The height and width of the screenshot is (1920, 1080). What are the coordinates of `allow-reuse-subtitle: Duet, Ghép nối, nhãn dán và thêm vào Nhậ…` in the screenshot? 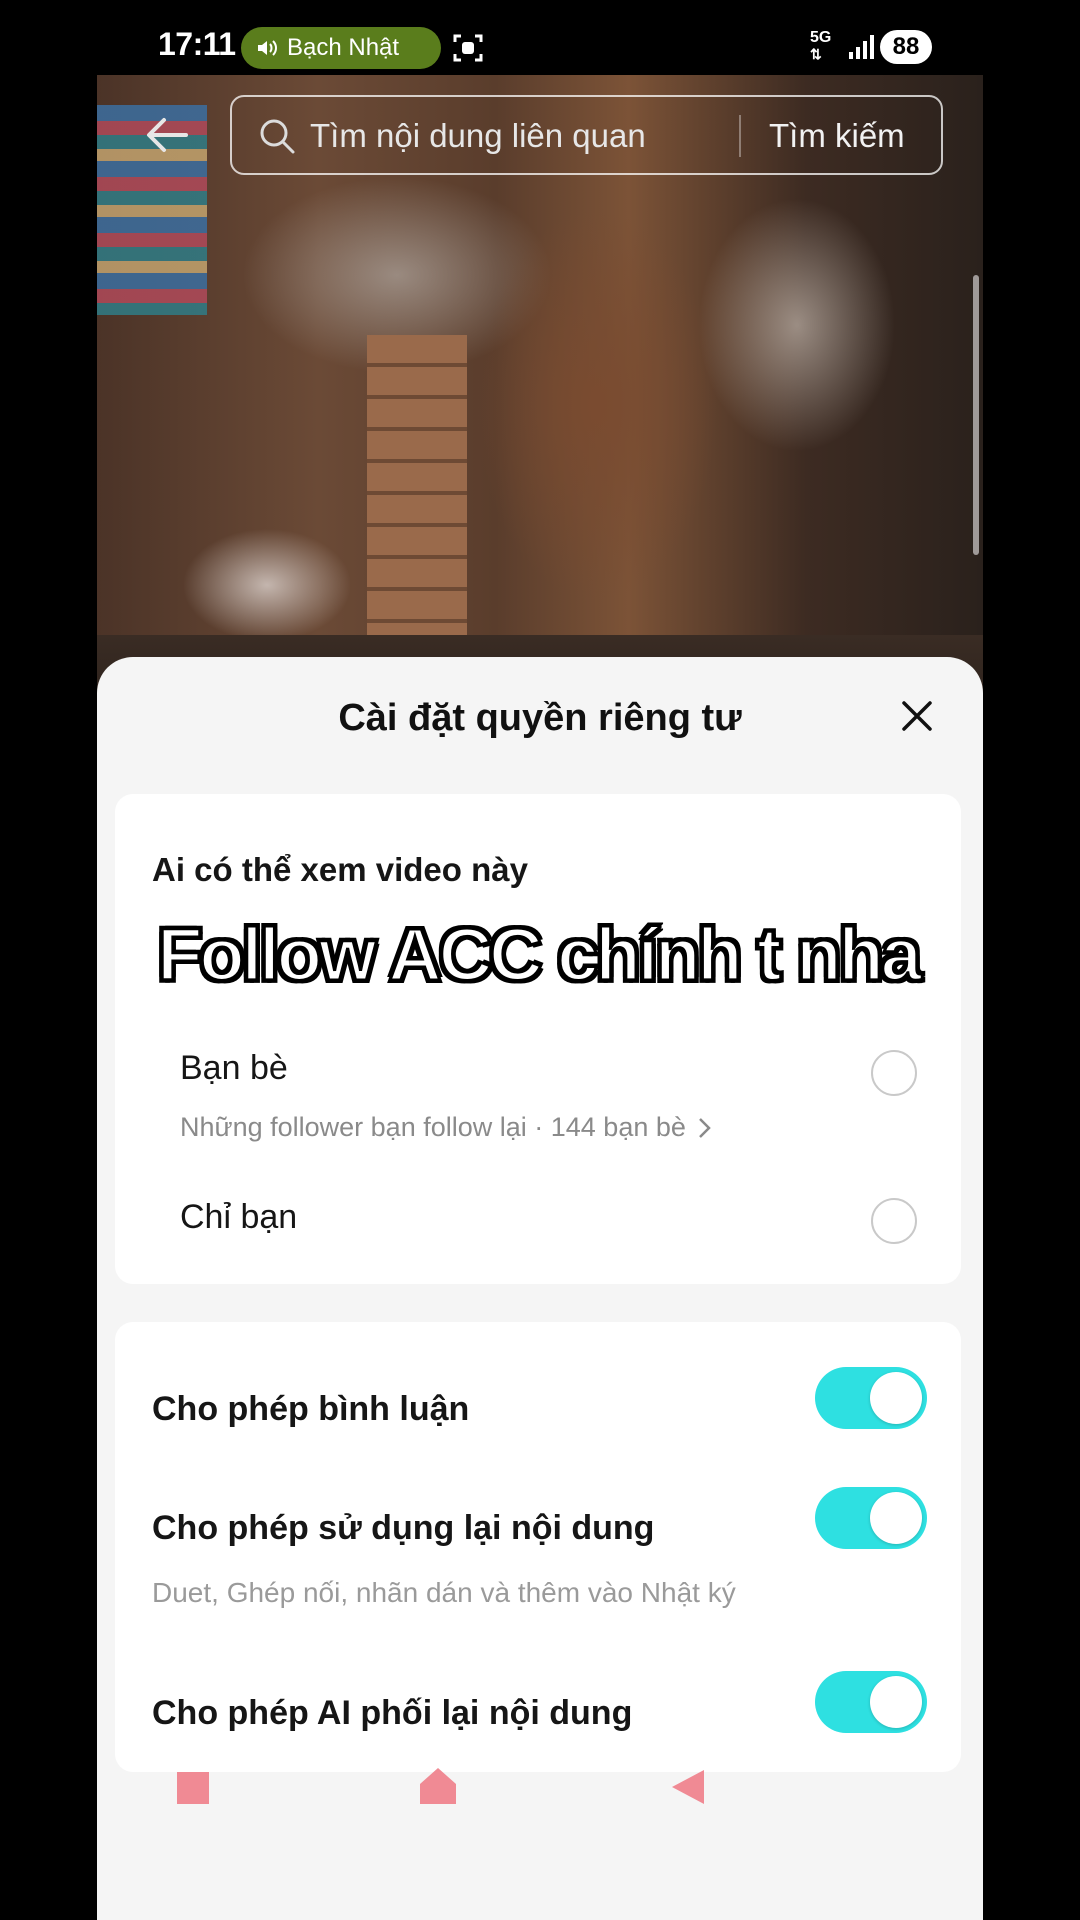 It's located at (444, 1592).